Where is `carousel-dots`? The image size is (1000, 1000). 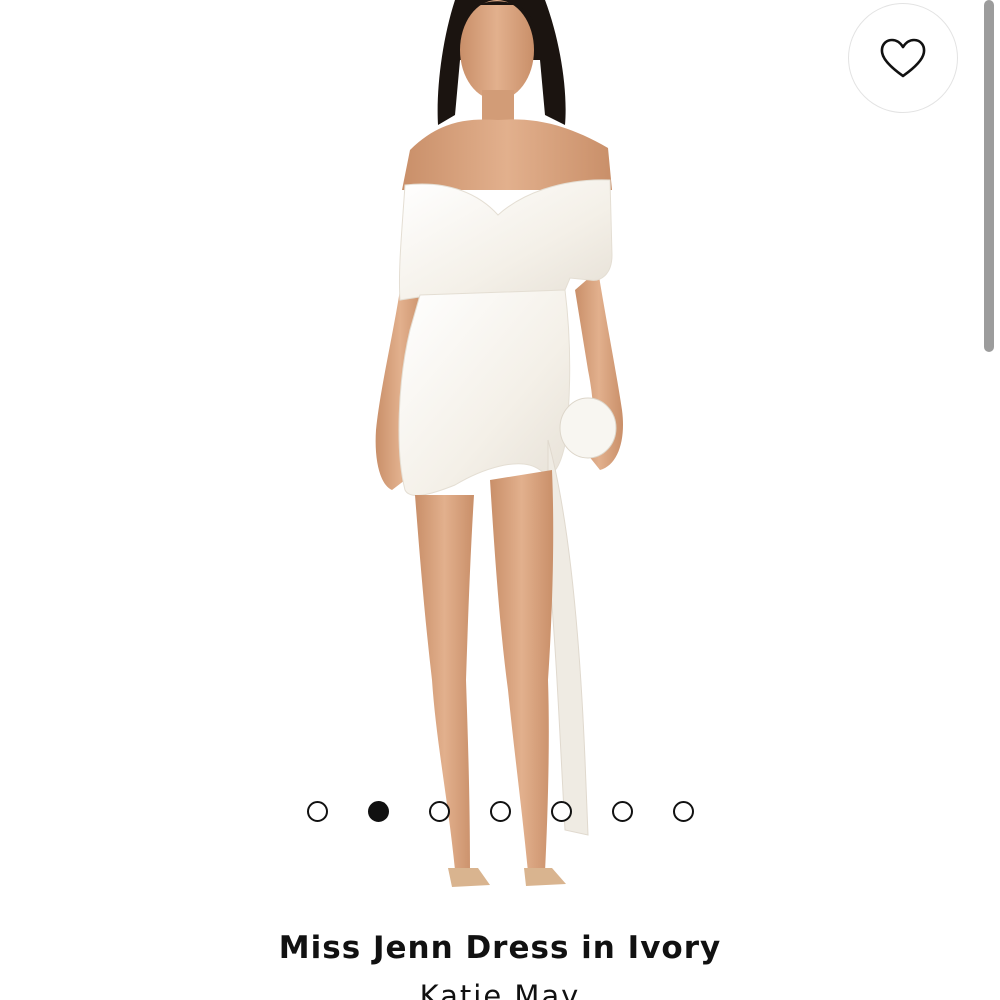
carousel-dots is located at coordinates (500, 812).